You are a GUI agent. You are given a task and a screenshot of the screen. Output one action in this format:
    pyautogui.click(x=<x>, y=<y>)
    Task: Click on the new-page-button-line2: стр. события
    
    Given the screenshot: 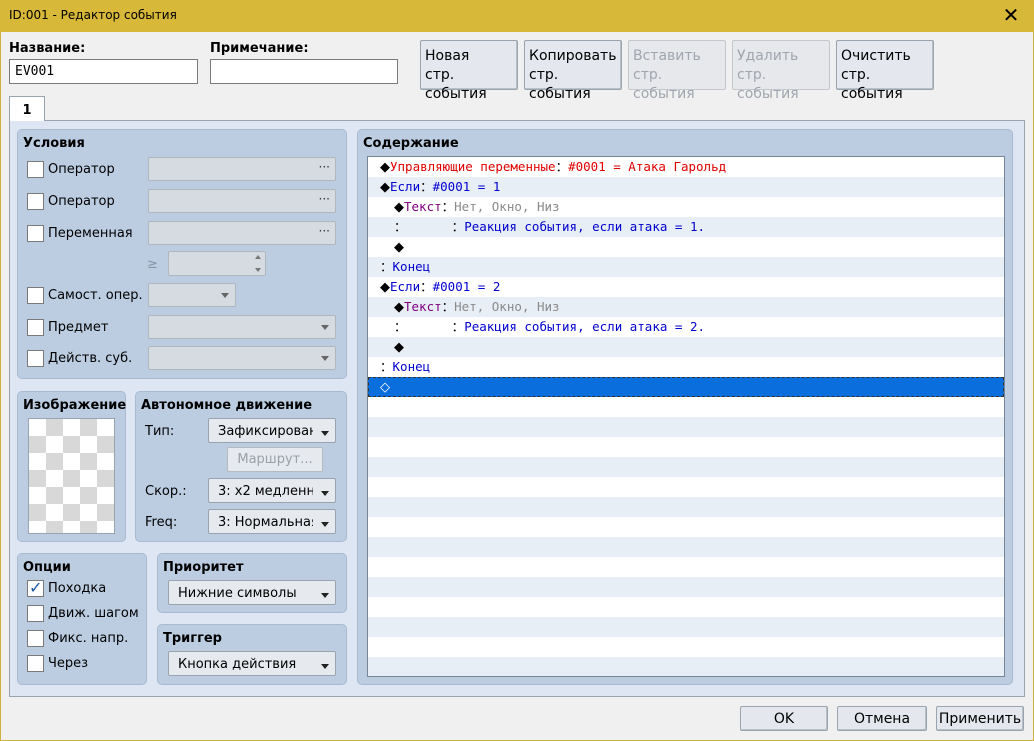 What is the action you would take?
    pyautogui.click(x=456, y=84)
    